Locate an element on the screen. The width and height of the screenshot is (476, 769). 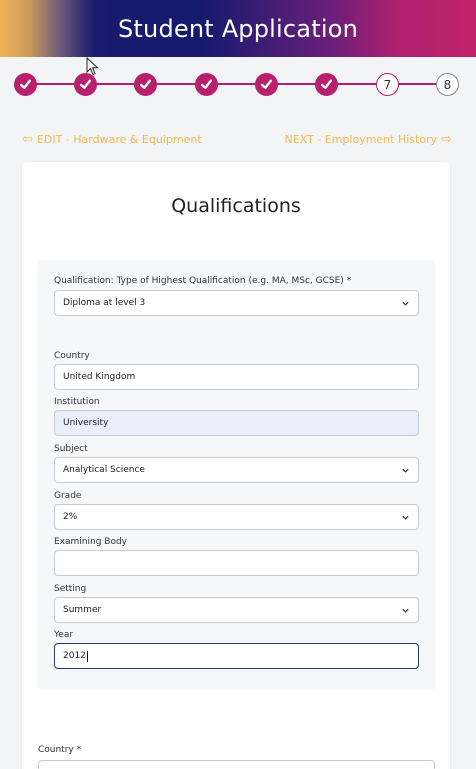
prev-step-link: ⇦ EDIT - Hardware & Equipment is located at coordinates (112, 139).